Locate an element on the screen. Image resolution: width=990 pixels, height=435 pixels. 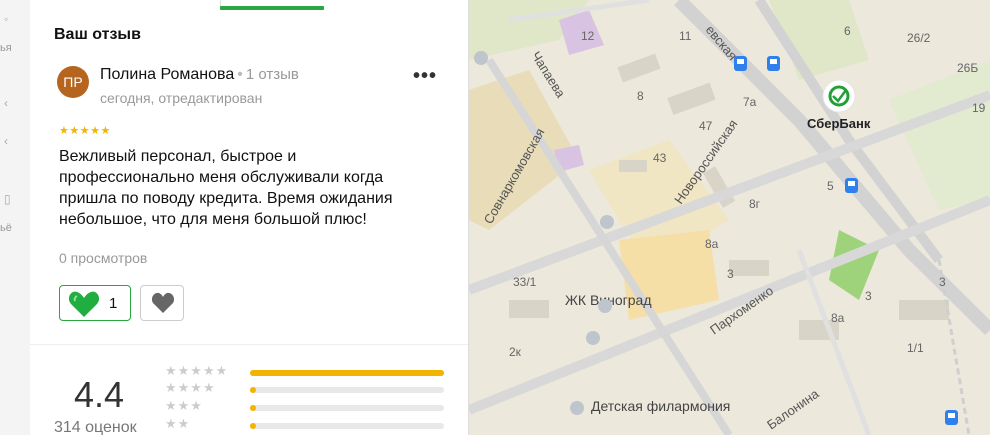
left-sidebar-partial: ◦ ья ‹ ‹ ▯ ьё is located at coordinates (15, 217).